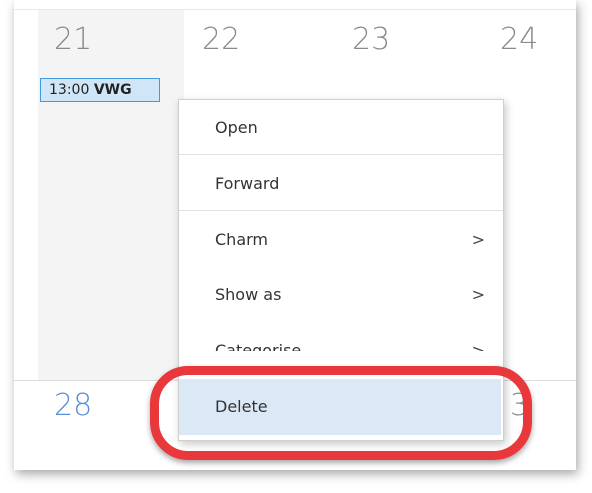  Describe the element at coordinates (519, 39) in the screenshot. I see `day-number-24: 24` at that location.